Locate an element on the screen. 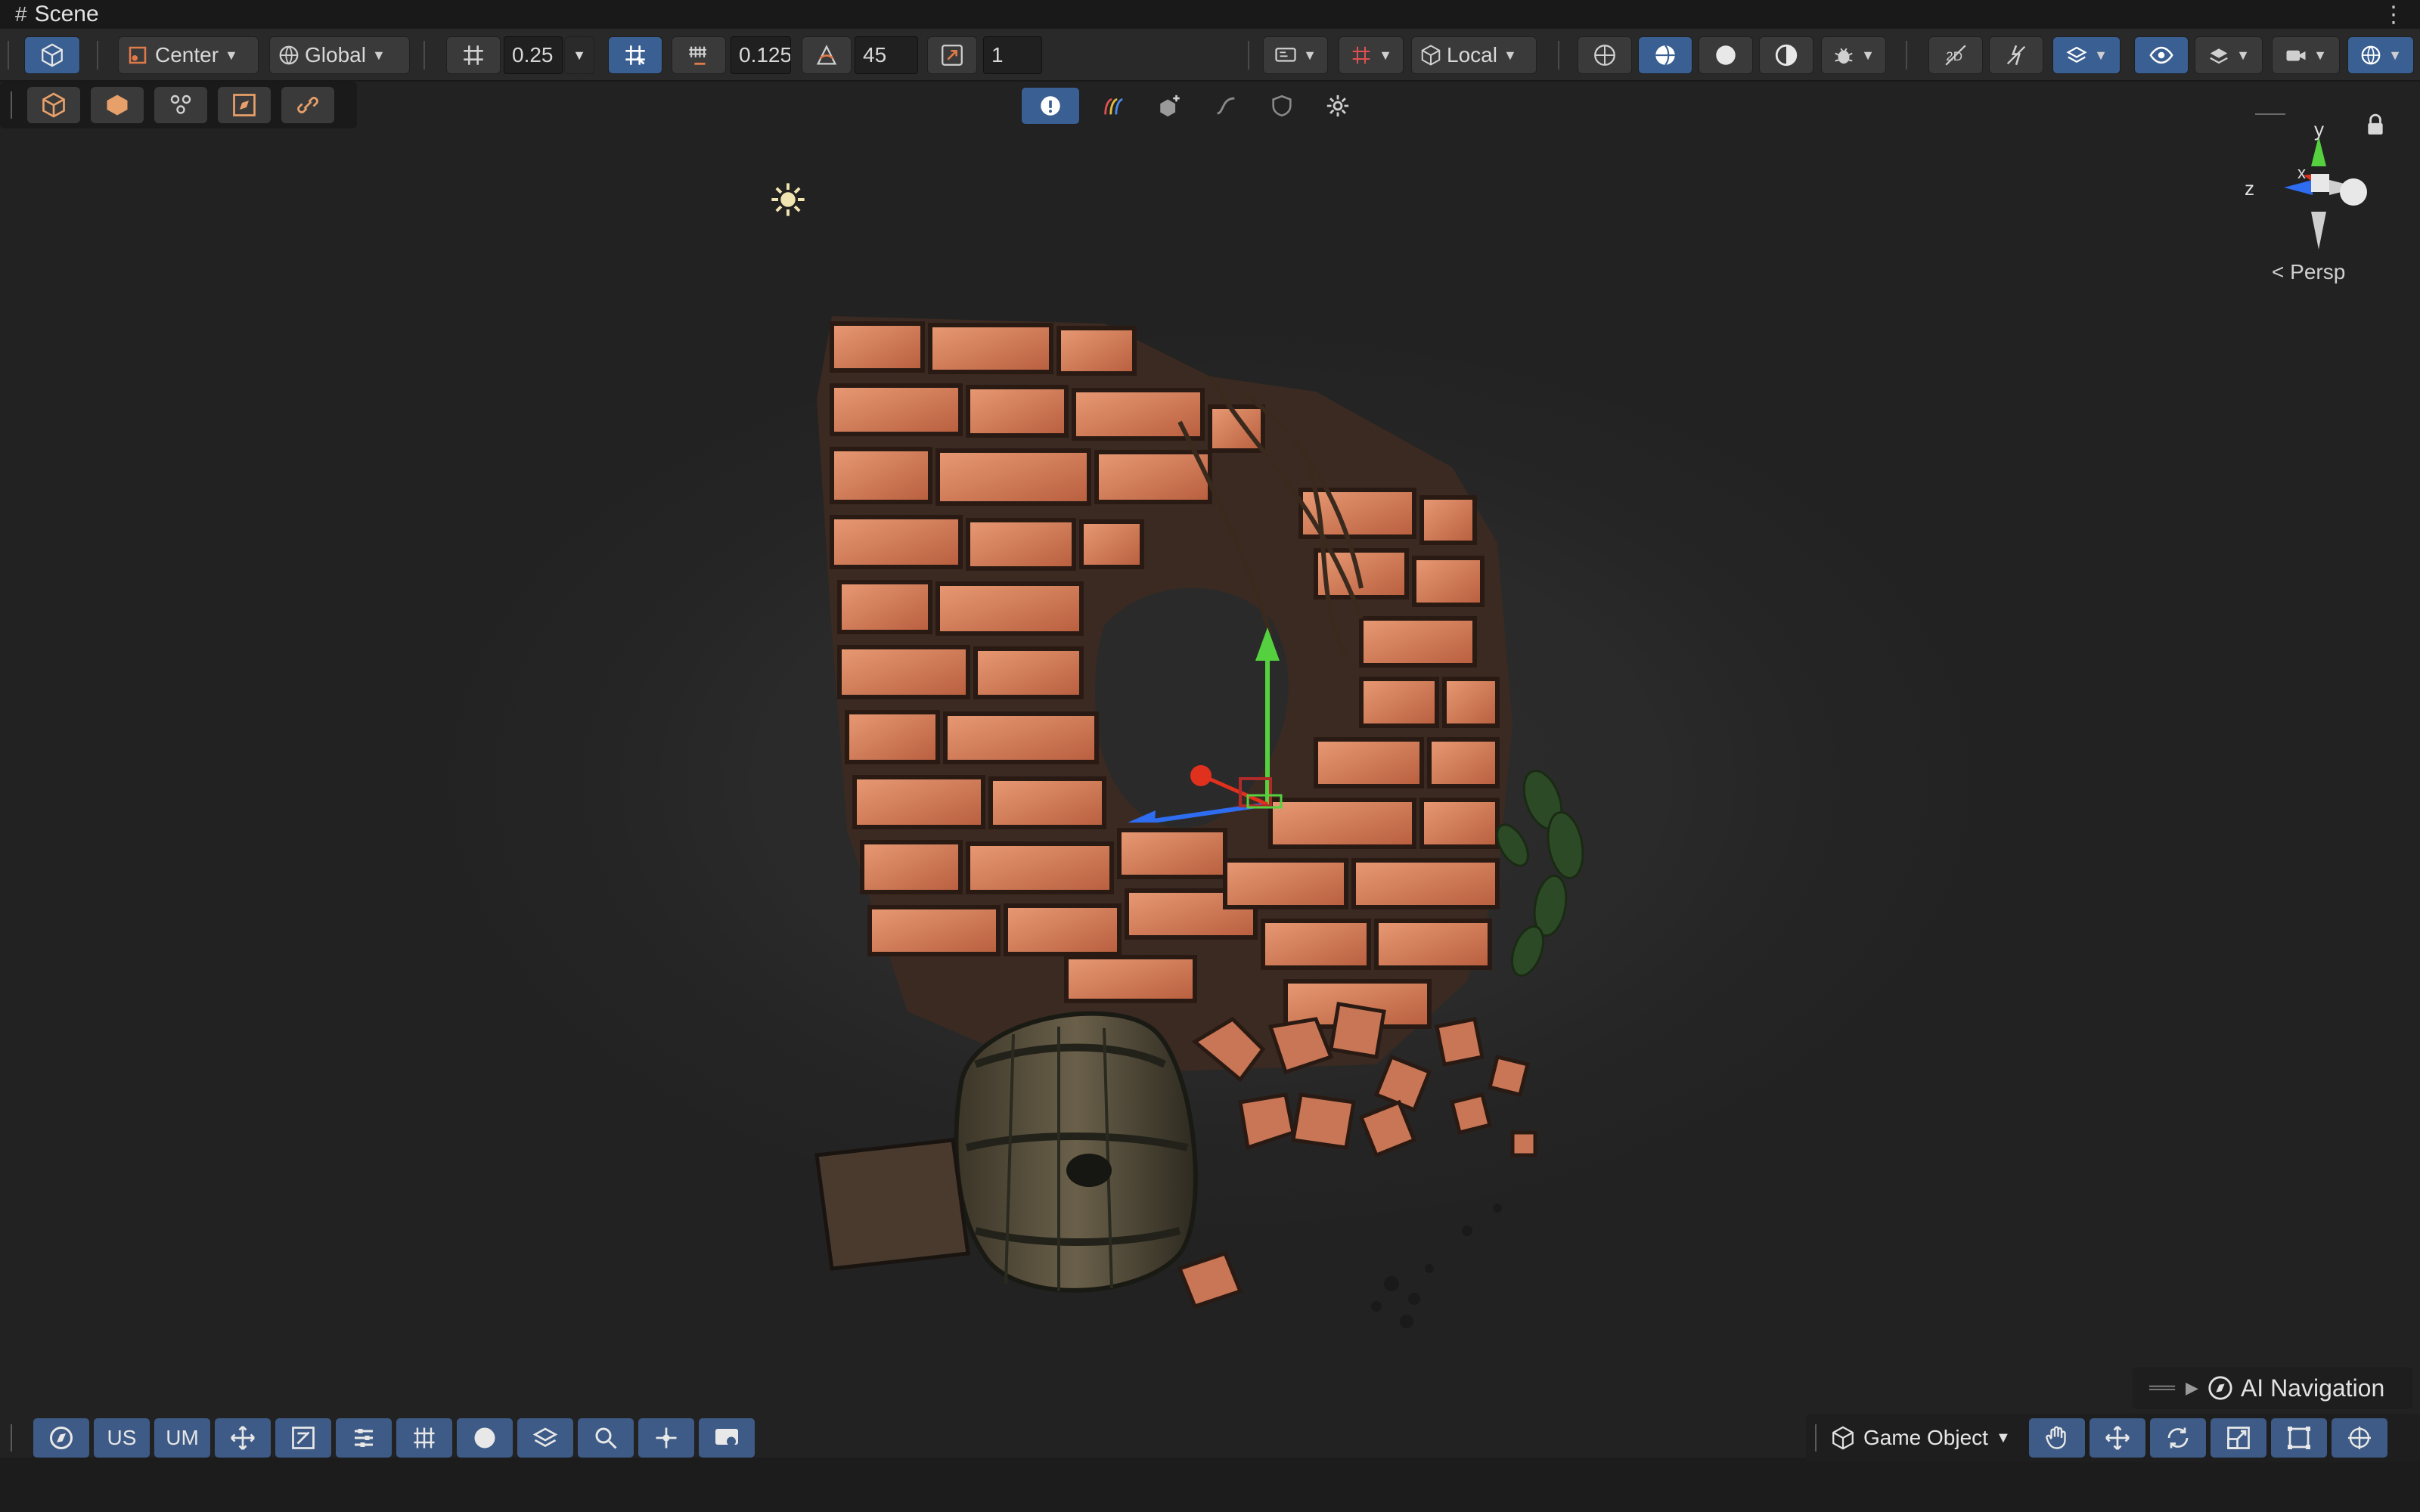 Image resolution: width=2420 pixels, height=1512 pixels. overlay-grip-icon: ══ is located at coordinates (2162, 1388).